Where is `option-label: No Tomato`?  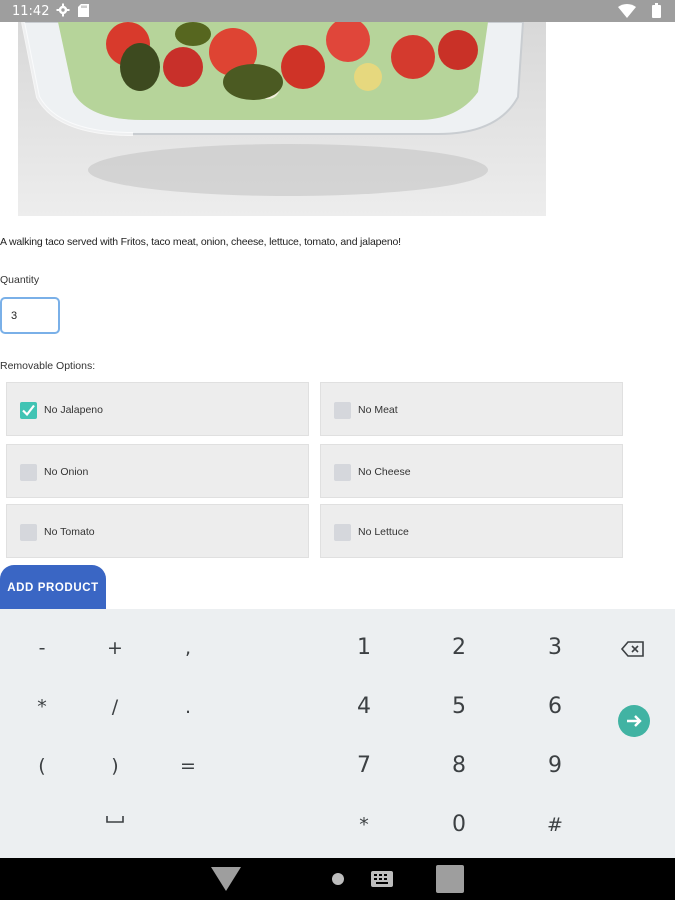
option-label: No Tomato is located at coordinates (69, 532).